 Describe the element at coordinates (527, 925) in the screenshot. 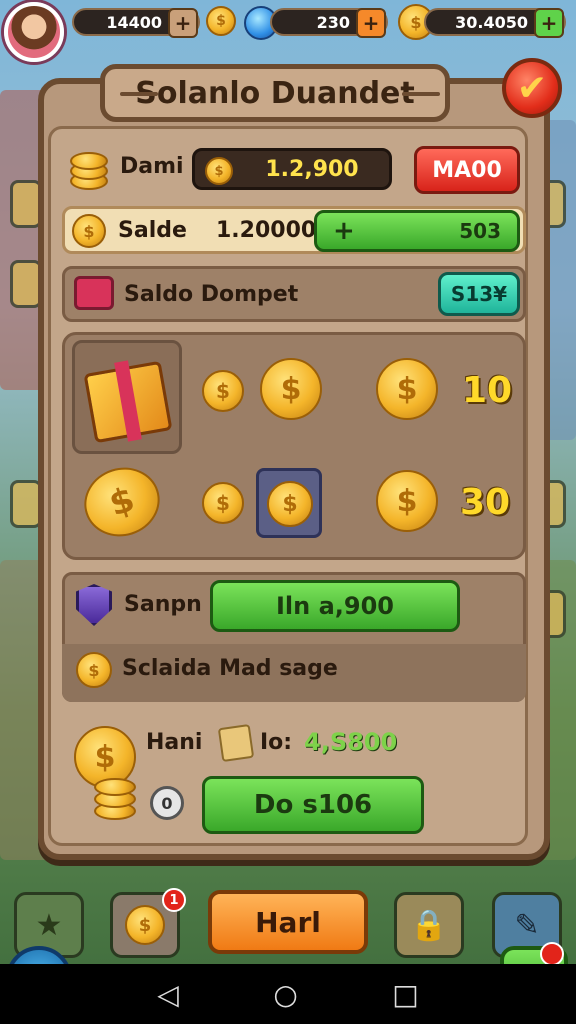

I see `wrench-icon: ✎` at that location.